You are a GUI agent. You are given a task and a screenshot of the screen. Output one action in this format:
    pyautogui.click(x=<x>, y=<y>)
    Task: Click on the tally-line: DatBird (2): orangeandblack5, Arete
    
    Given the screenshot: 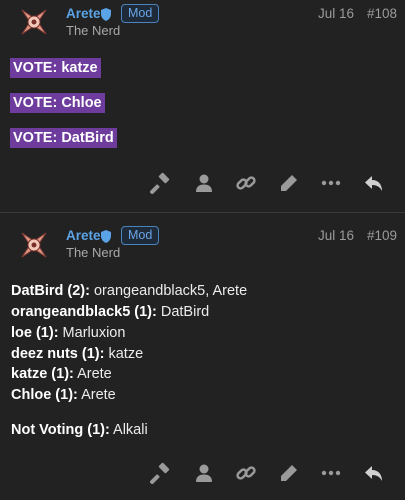 What is the action you would take?
    pyautogui.click(x=129, y=291)
    